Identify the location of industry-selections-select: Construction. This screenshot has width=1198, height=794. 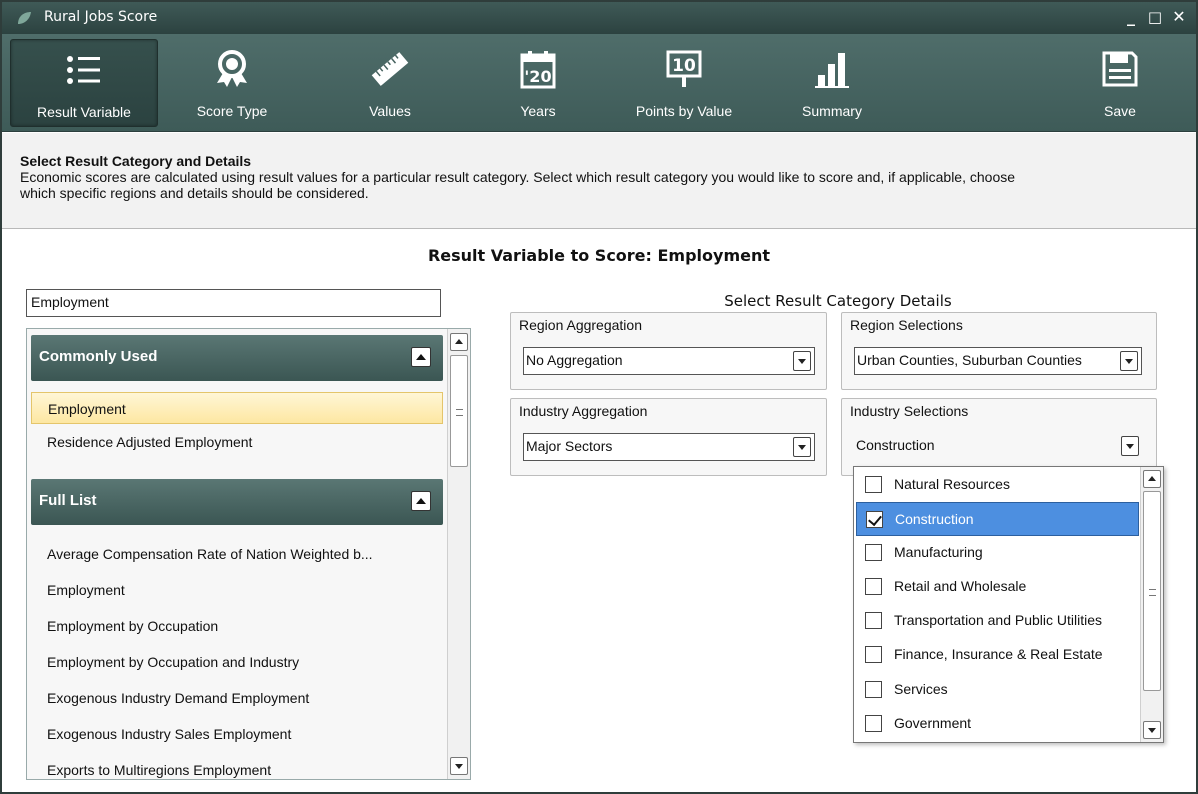
(998, 447).